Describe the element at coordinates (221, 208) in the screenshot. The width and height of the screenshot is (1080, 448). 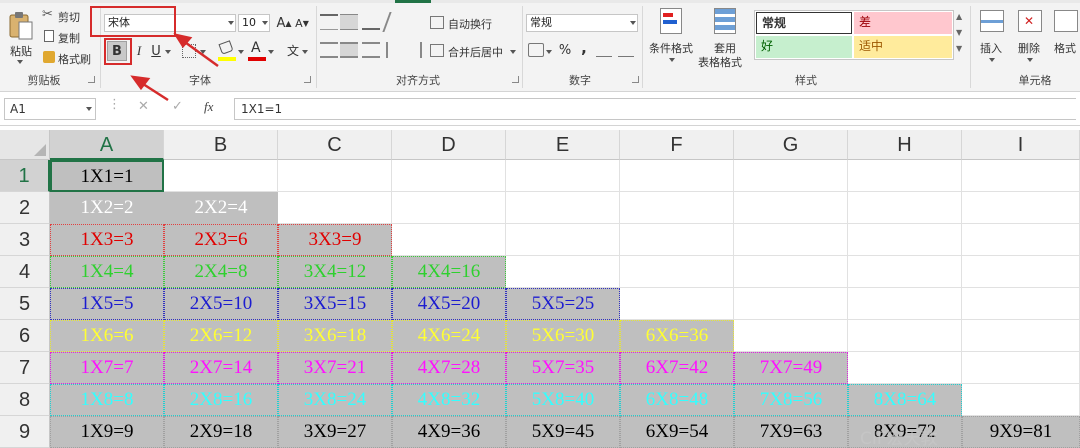
I see `cell-b2: 2X2=4` at that location.